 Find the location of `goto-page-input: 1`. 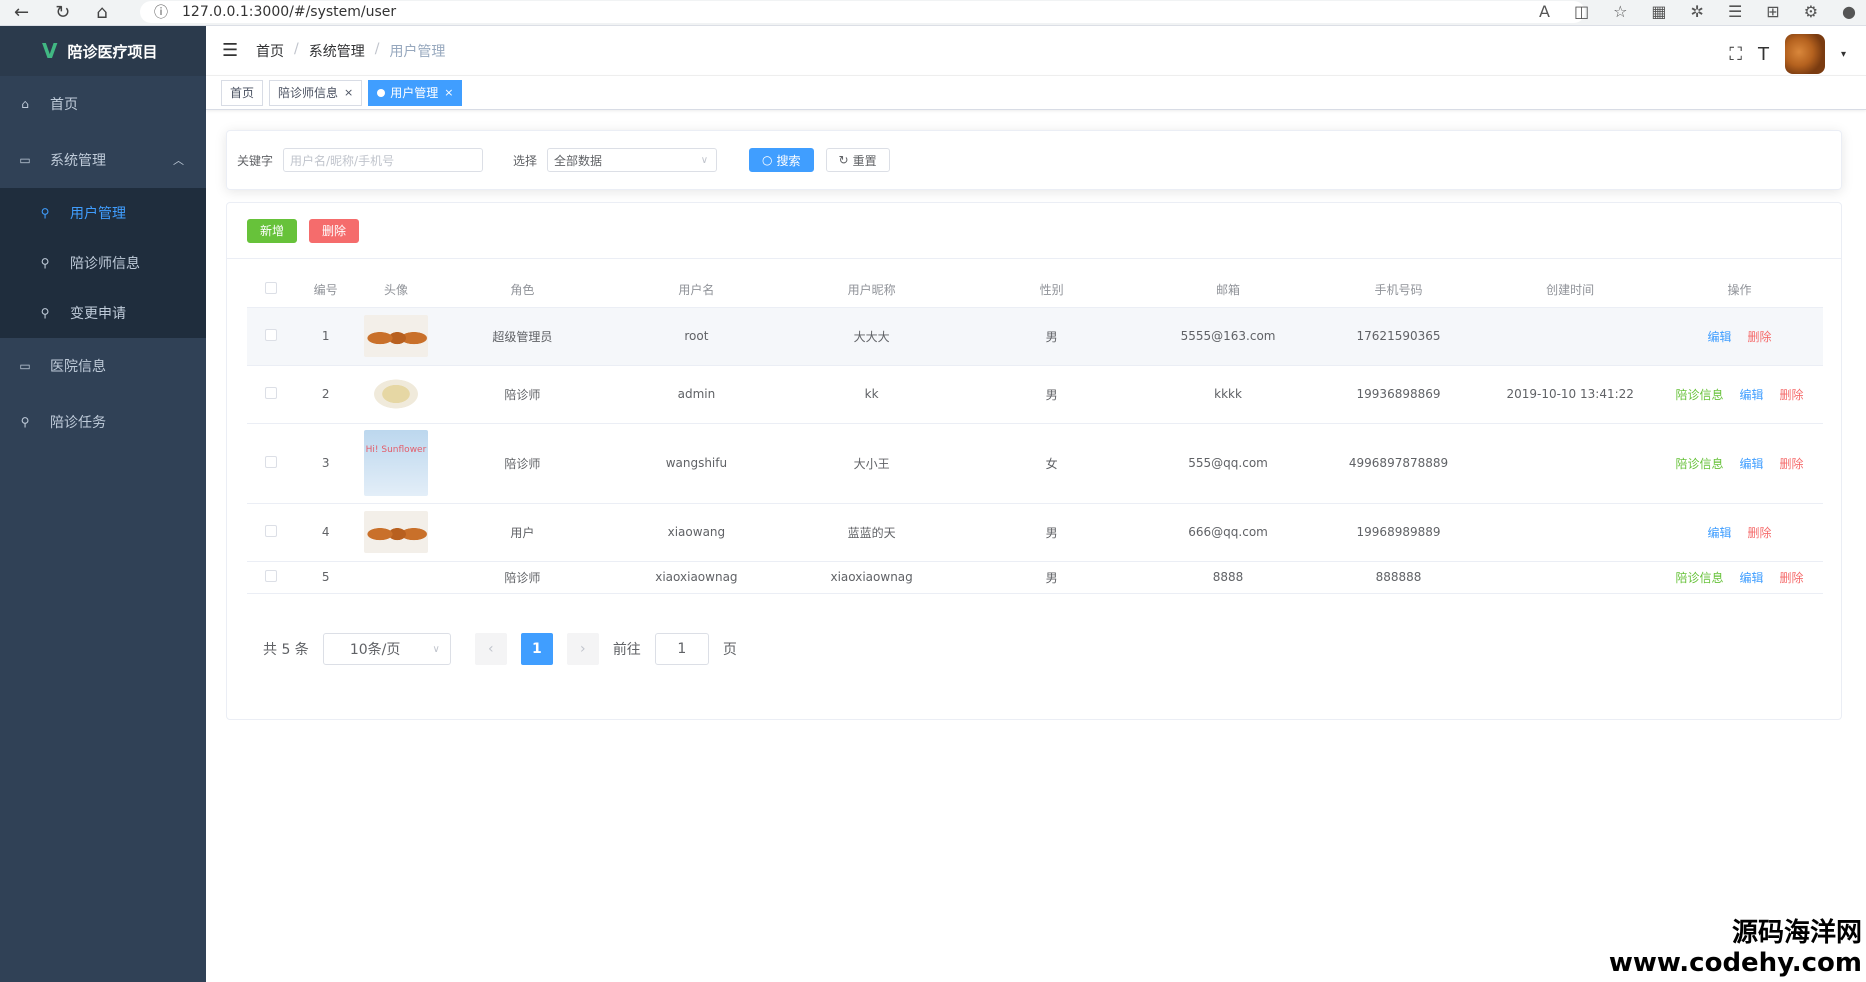

goto-page-input: 1 is located at coordinates (681, 649).